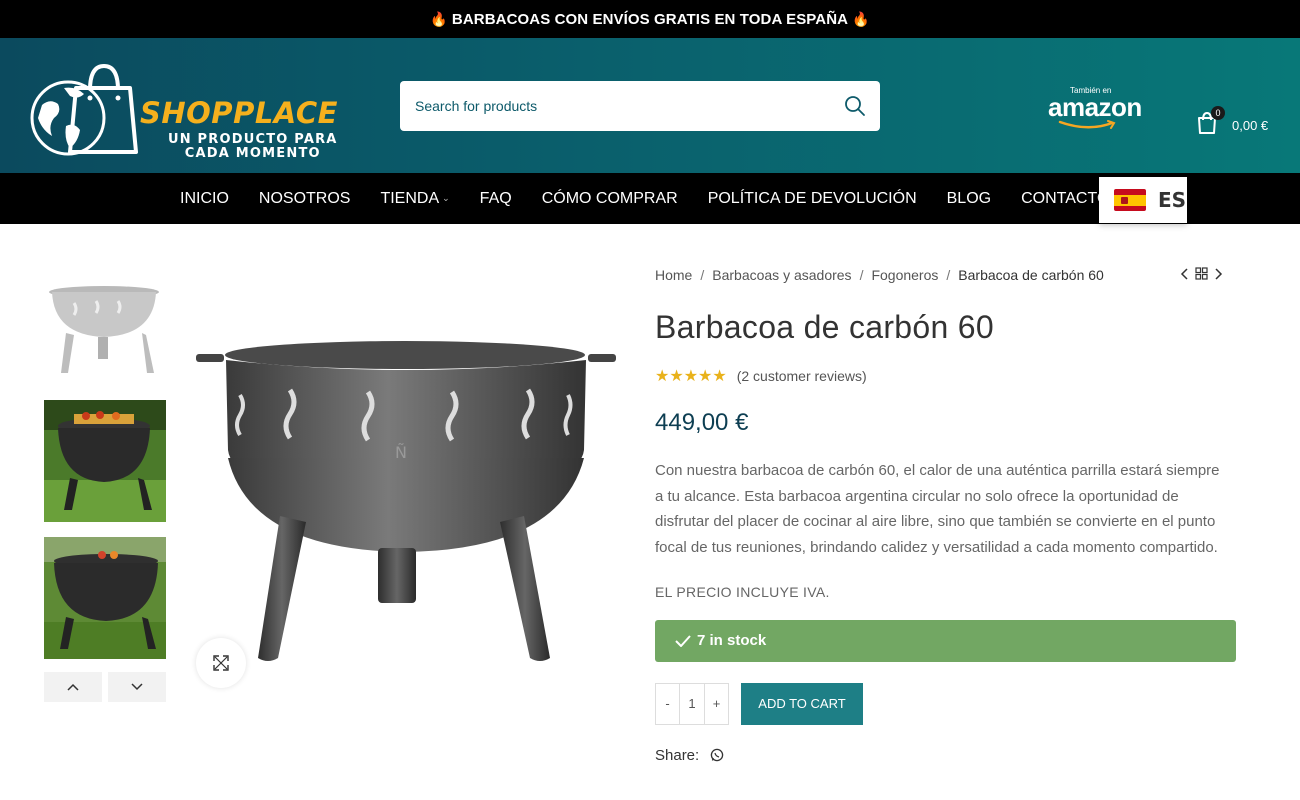 The width and height of the screenshot is (1300, 800). What do you see at coordinates (1219, 273) in the screenshot?
I see `chevron-right-icon` at bounding box center [1219, 273].